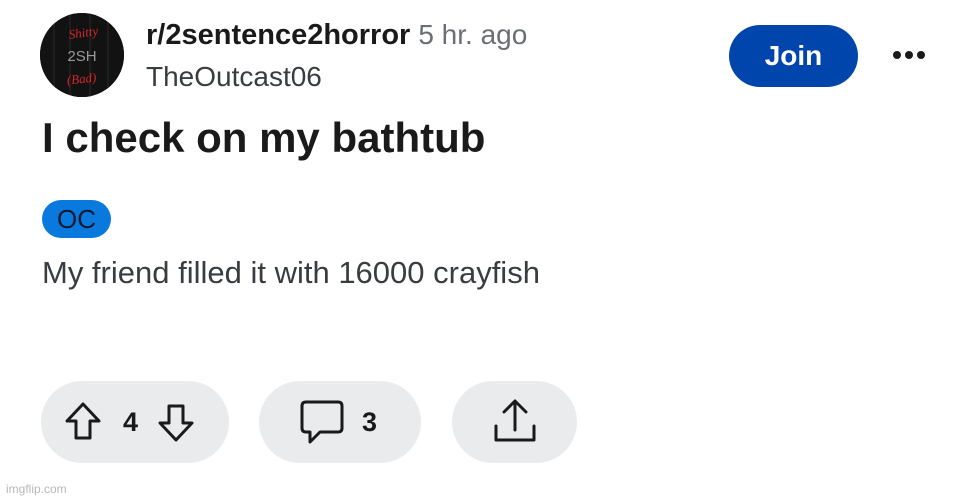 This screenshot has width=974, height=499. I want to click on vote-count: 4, so click(131, 421).